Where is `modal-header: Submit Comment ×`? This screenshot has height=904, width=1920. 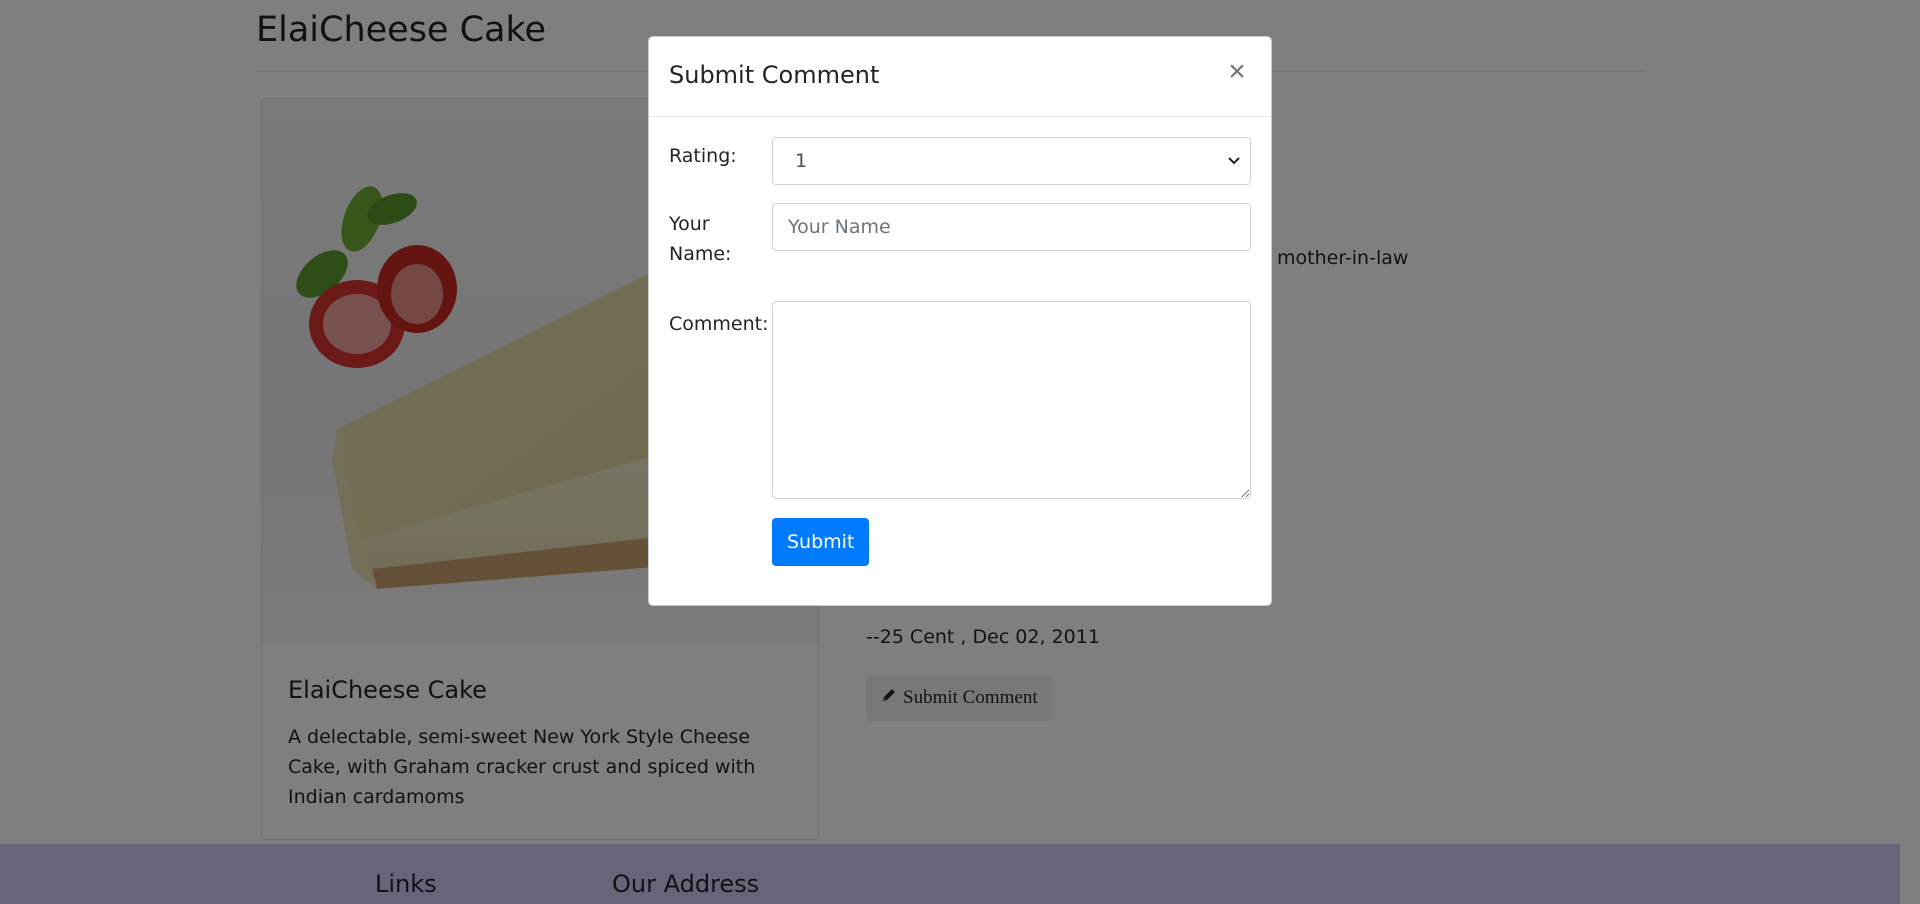
modal-header: Submit Comment × is located at coordinates (960, 77).